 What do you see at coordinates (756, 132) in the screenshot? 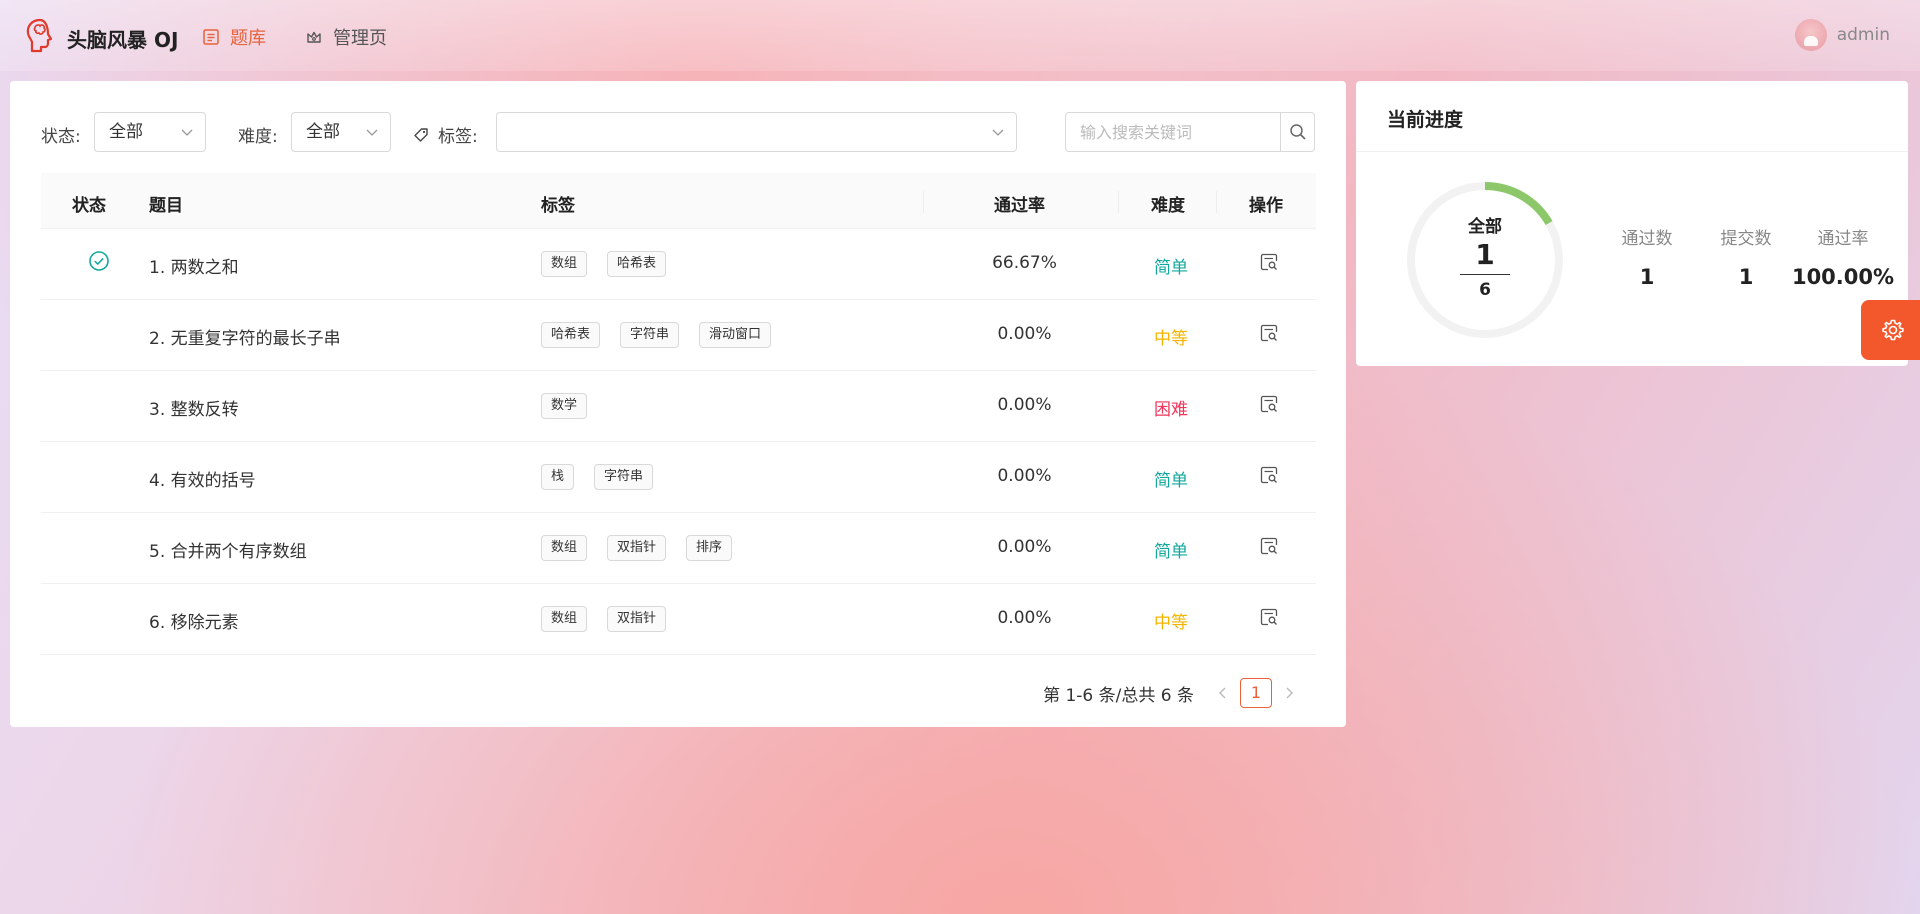
I see `tags-select` at bounding box center [756, 132].